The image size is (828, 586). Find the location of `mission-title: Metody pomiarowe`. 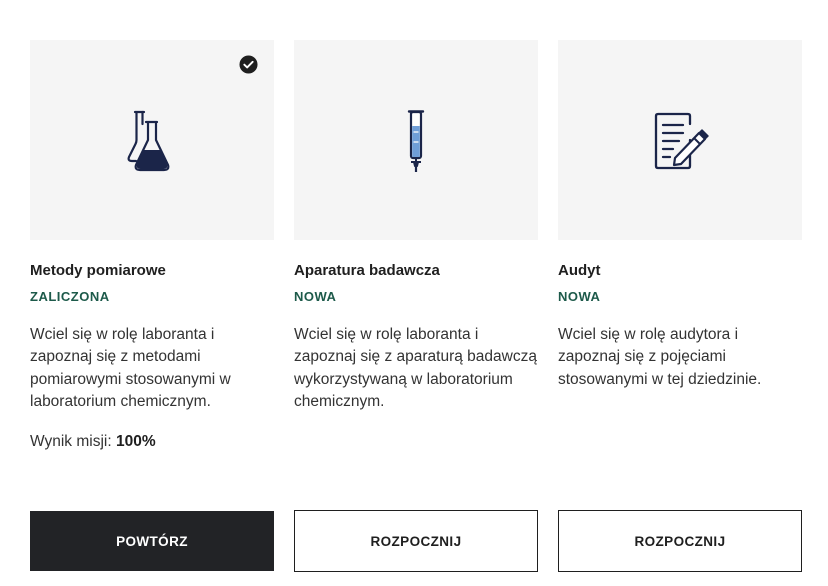

mission-title: Metody pomiarowe is located at coordinates (98, 270).